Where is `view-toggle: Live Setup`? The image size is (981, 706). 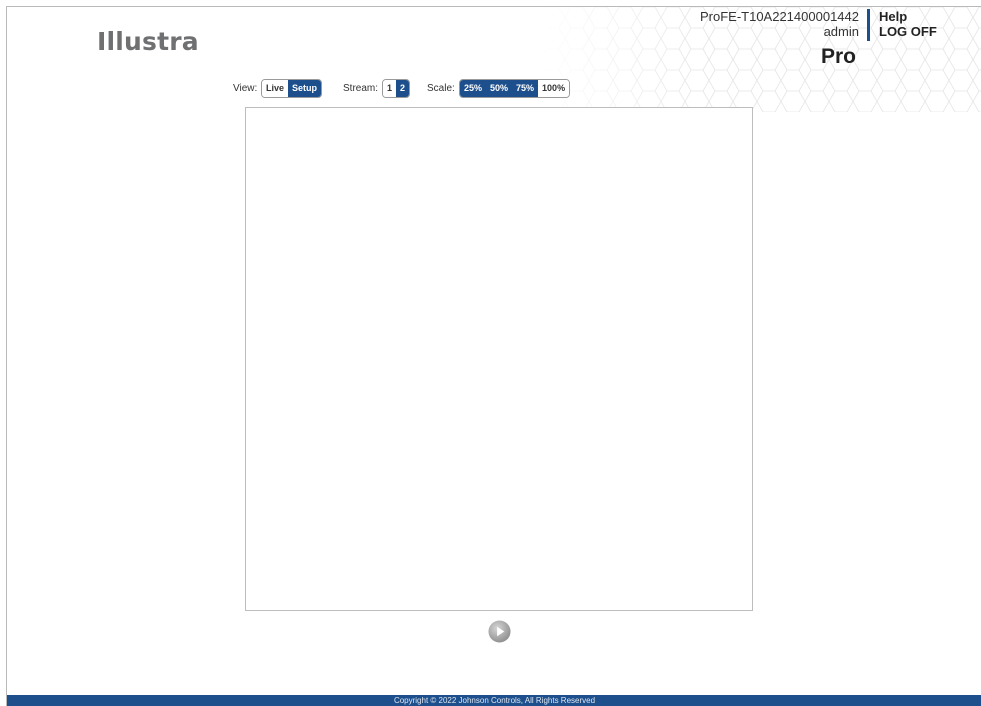
view-toggle: Live Setup is located at coordinates (292, 88).